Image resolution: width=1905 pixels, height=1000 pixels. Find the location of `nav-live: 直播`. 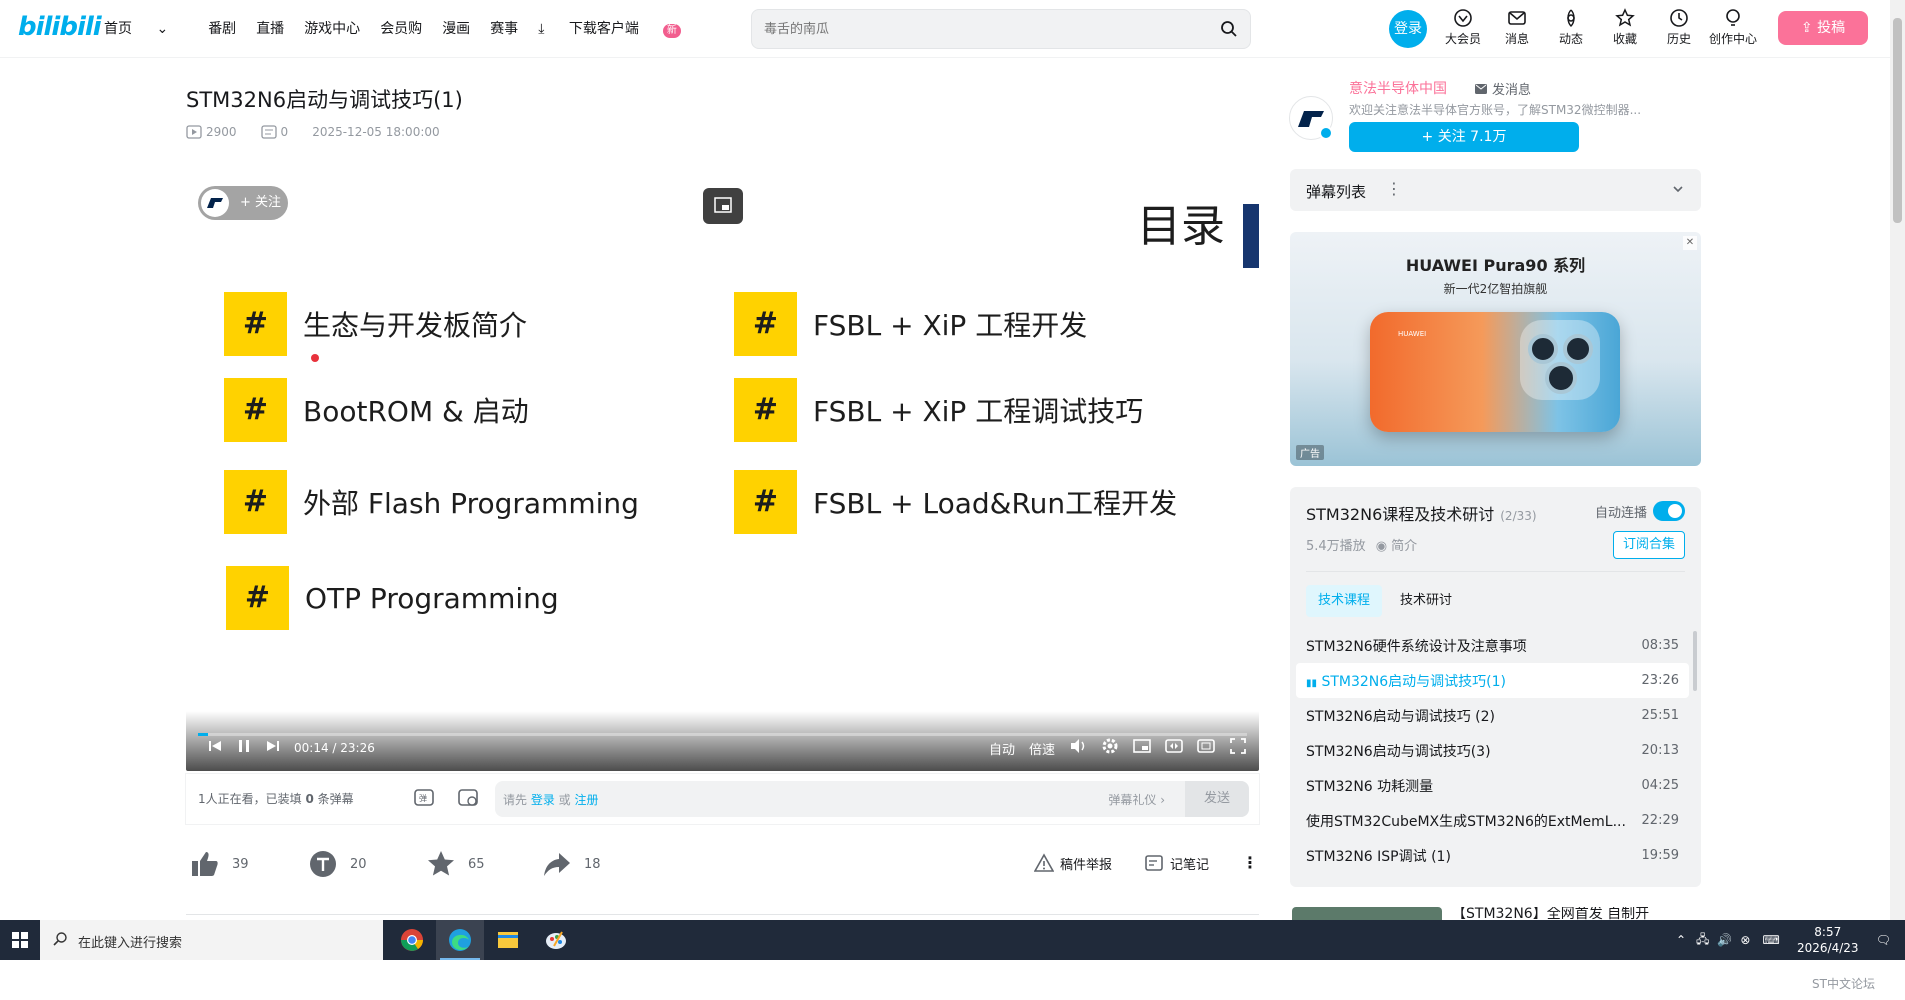

nav-live: 直播 is located at coordinates (270, 28).